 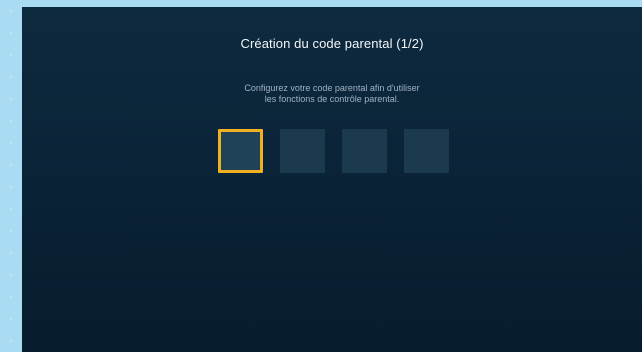 What do you see at coordinates (333, 151) in the screenshot?
I see `pin-code-input` at bounding box center [333, 151].